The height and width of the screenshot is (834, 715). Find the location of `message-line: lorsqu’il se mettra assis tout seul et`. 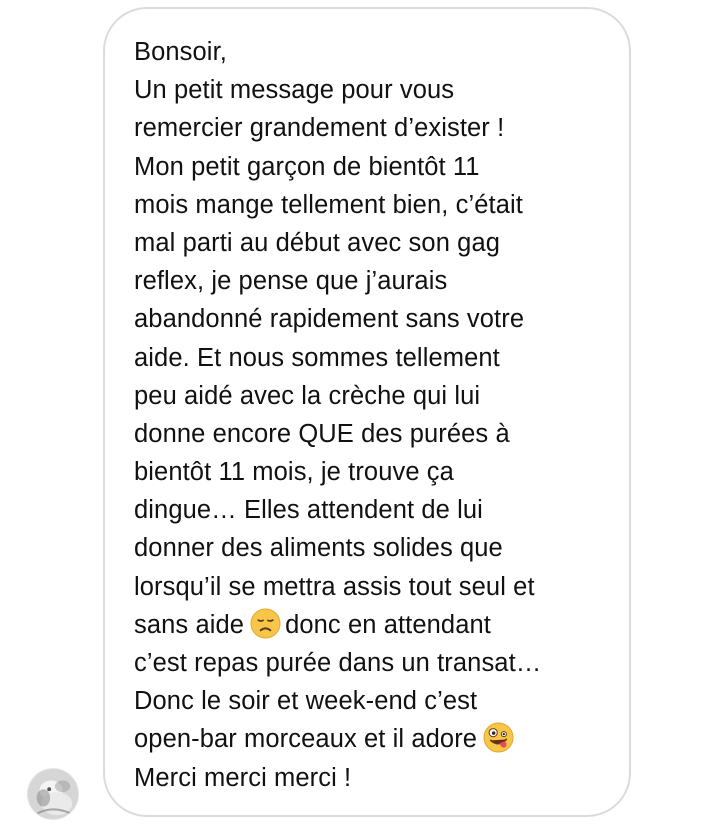

message-line: lorsqu’il se mettra assis tout seul et is located at coordinates (334, 586).